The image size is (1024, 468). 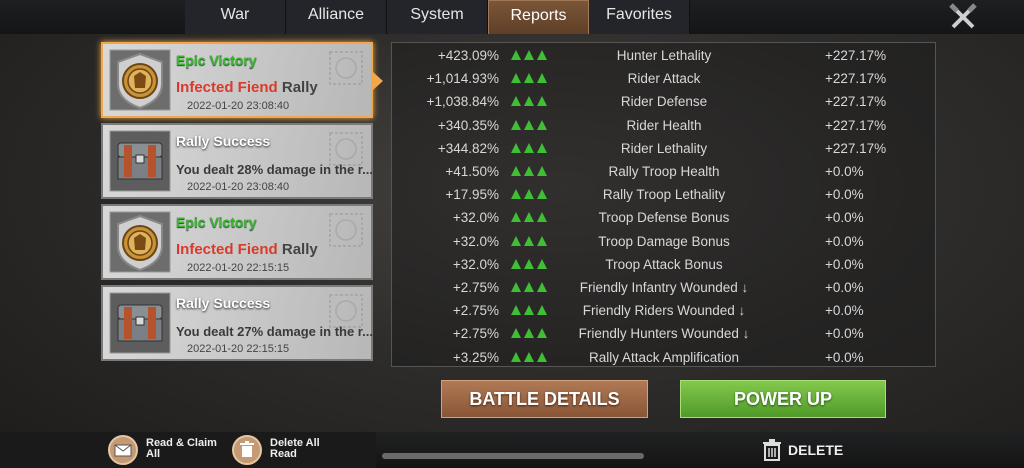 What do you see at coordinates (664, 171) in the screenshot?
I see `stat-row: +41.50% Rally Troop Health +0.0%` at bounding box center [664, 171].